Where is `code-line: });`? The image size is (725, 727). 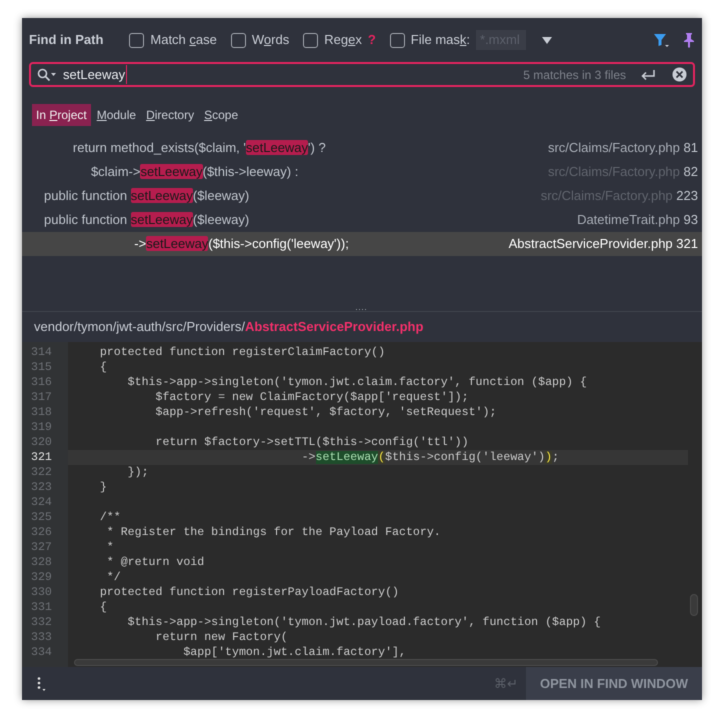
code-line: }); is located at coordinates (137, 472).